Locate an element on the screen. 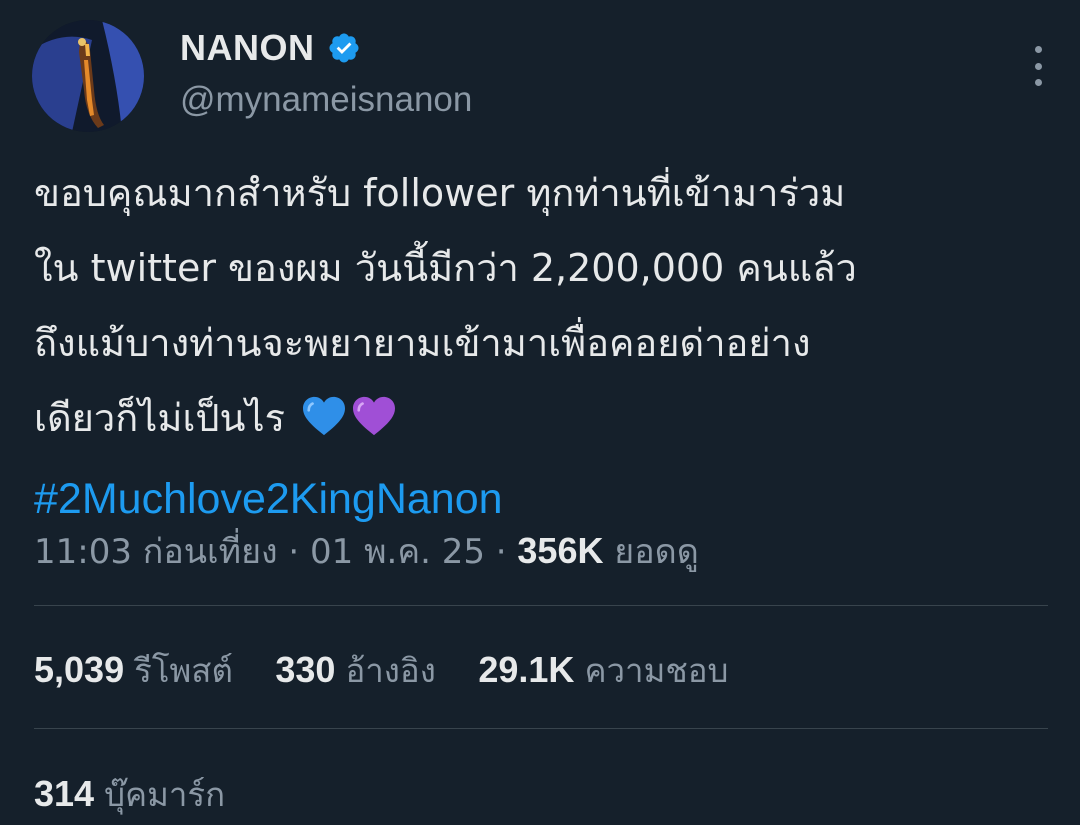  engagement-stats: 5,039 รีโพสต์ 330 อ้างอิง 29.1K ความชอบ is located at coordinates (397, 670).